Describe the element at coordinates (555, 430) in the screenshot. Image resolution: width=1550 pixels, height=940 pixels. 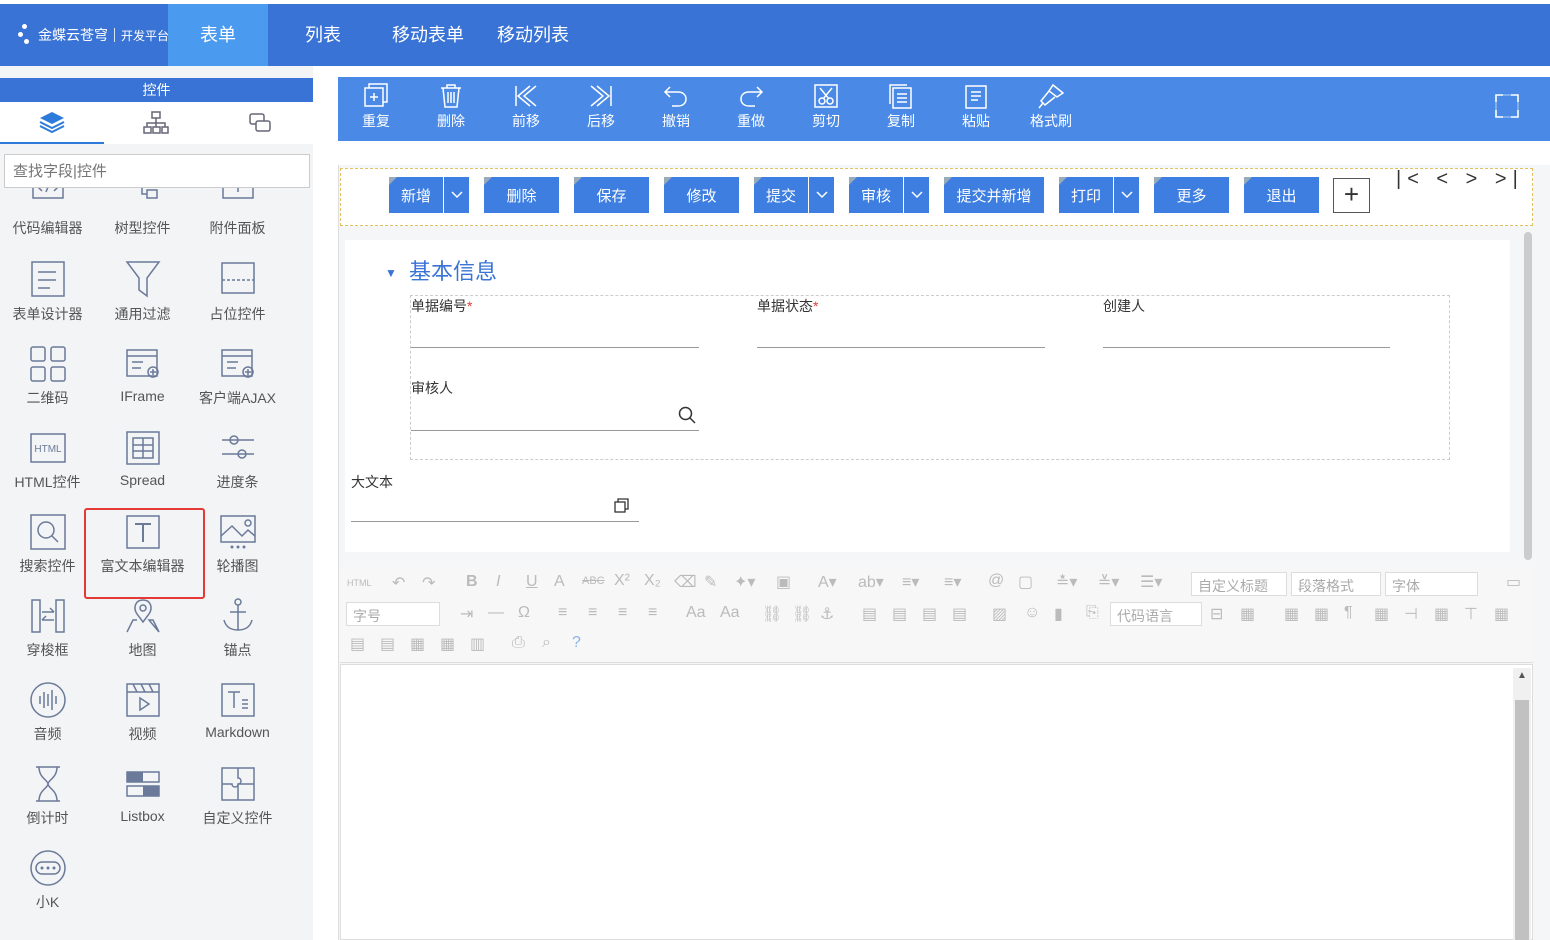
I see `auditor-input` at that location.